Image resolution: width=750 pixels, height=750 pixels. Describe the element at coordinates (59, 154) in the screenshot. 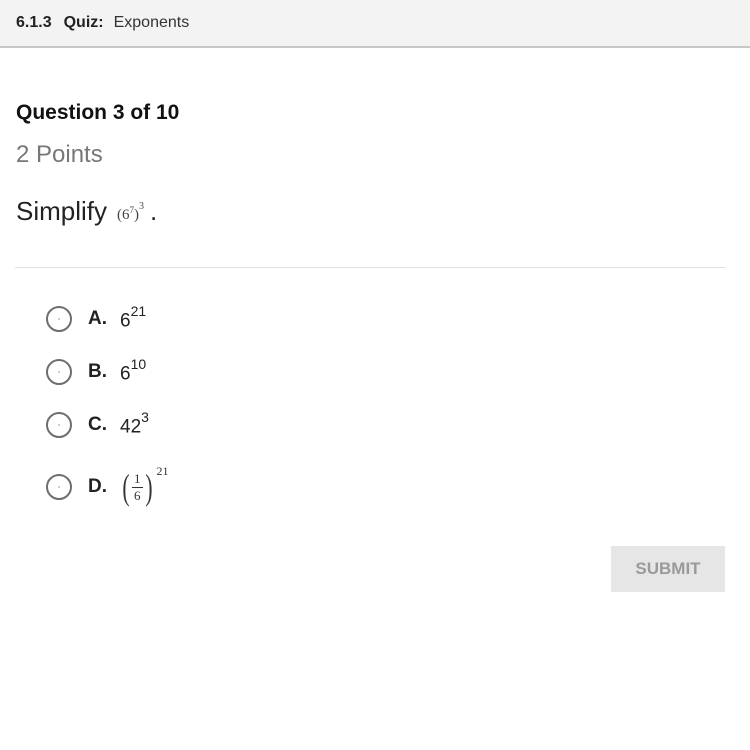

I see `question-points: 2 Points` at that location.